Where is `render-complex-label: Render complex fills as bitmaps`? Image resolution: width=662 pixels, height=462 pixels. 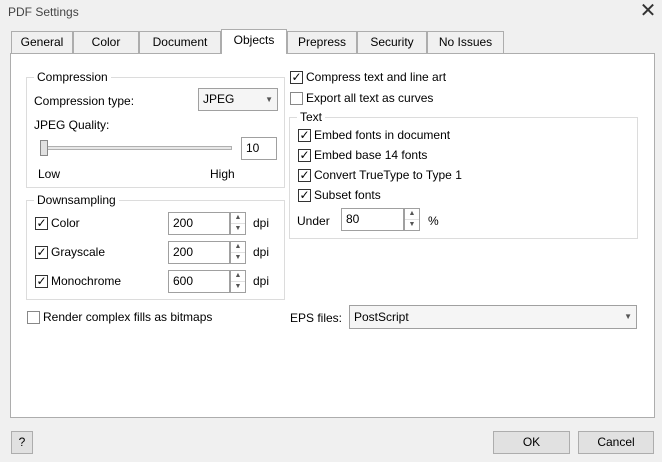
render-complex-label: Render complex fills as bitmaps is located at coordinates (128, 317).